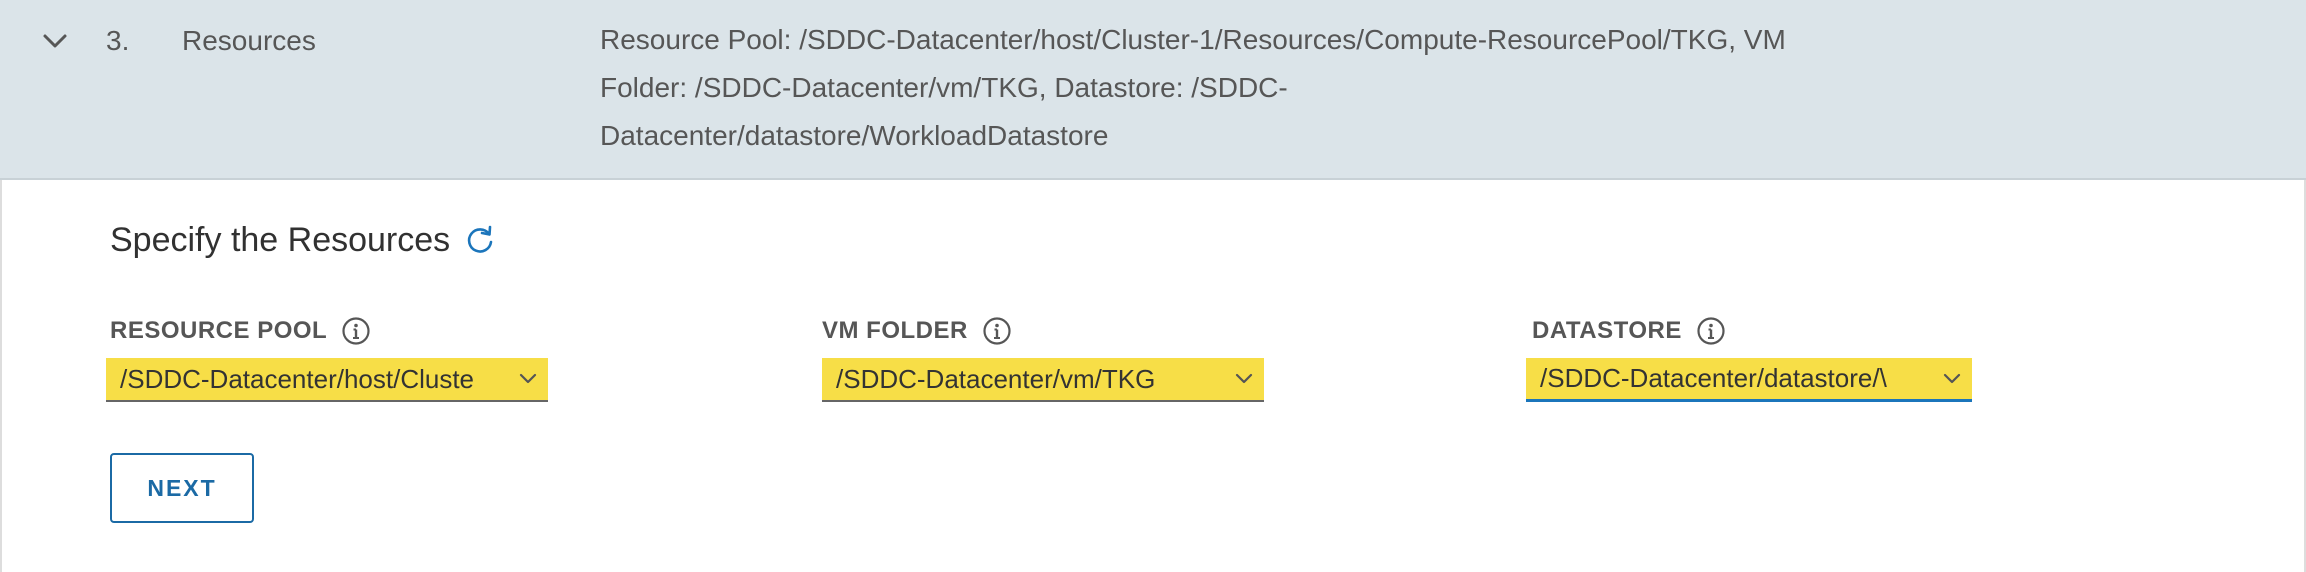  Describe the element at coordinates (996, 378) in the screenshot. I see `vm-folder-value: /SDDC-Datacenter/vm/TKG` at that location.